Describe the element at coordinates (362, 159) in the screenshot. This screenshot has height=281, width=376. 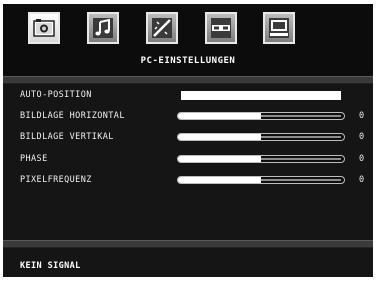
I see `phase-value: 0` at that location.